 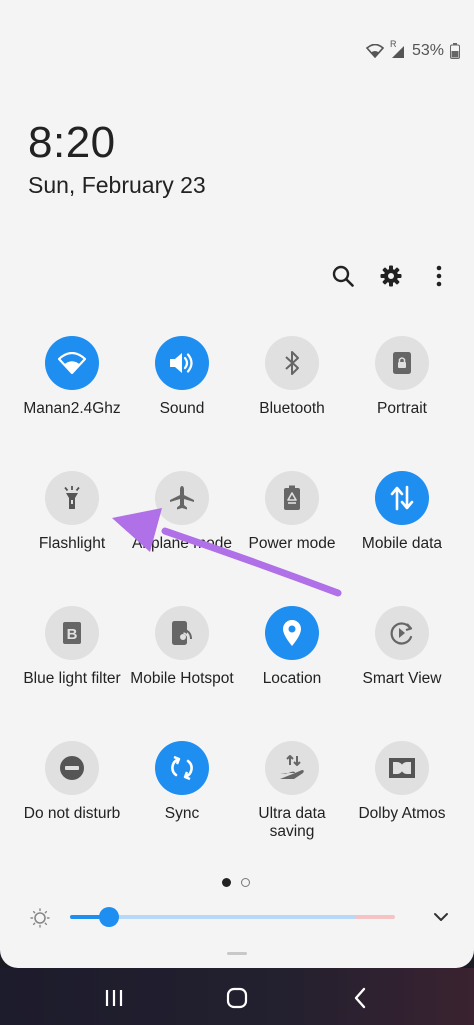 I want to click on tile-label: Power mode, so click(x=292, y=543).